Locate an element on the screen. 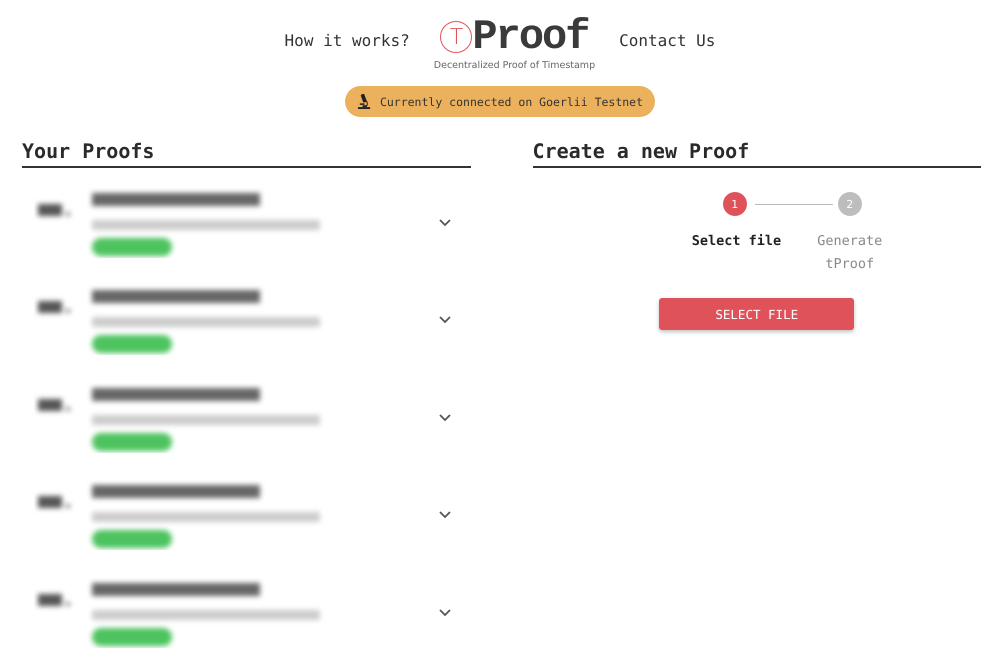  select-file-button: SELECT FILE is located at coordinates (756, 314).